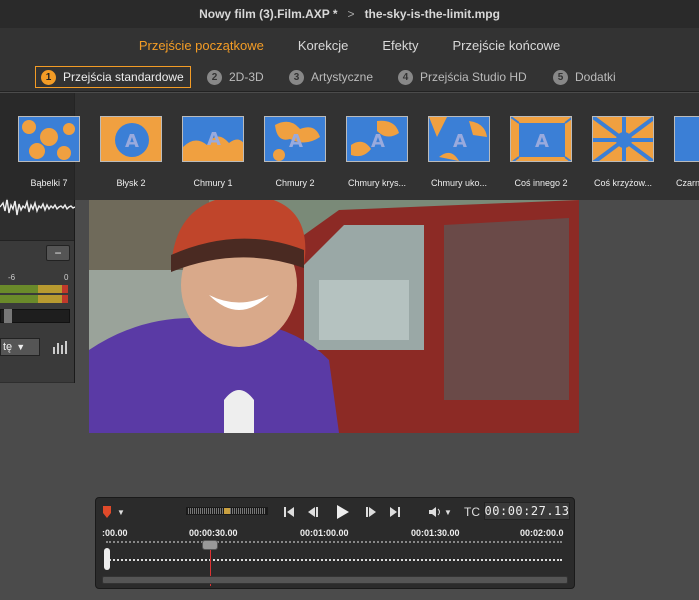 The width and height of the screenshot is (699, 600). Describe the element at coordinates (12, 277) in the screenshot. I see `meter-scale-mid: -6` at that location.